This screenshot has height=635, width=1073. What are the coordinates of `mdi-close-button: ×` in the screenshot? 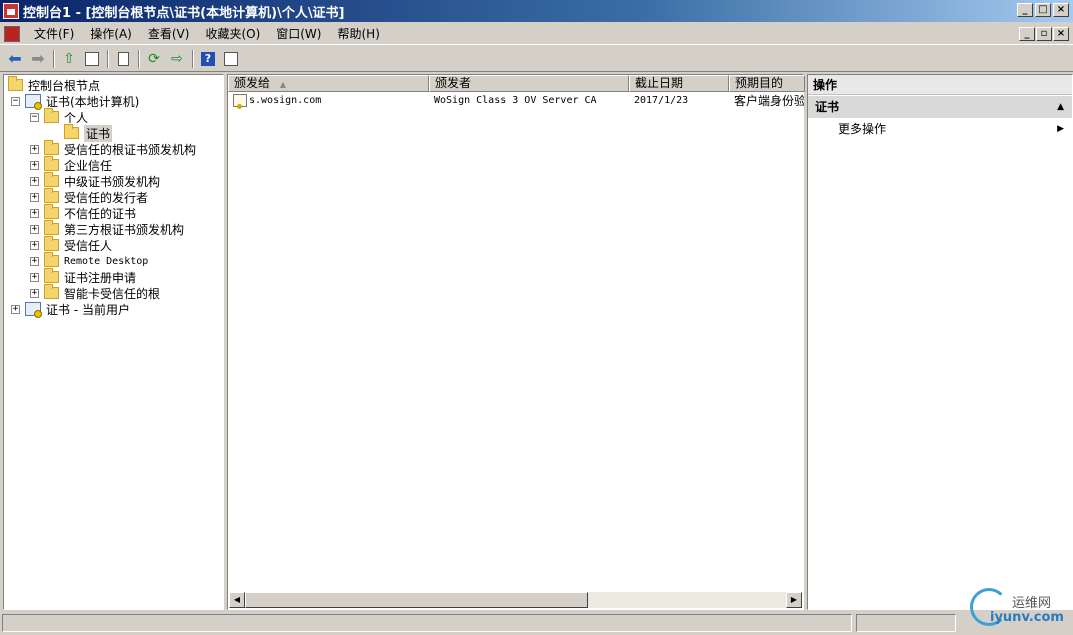 It's located at (1061, 34).